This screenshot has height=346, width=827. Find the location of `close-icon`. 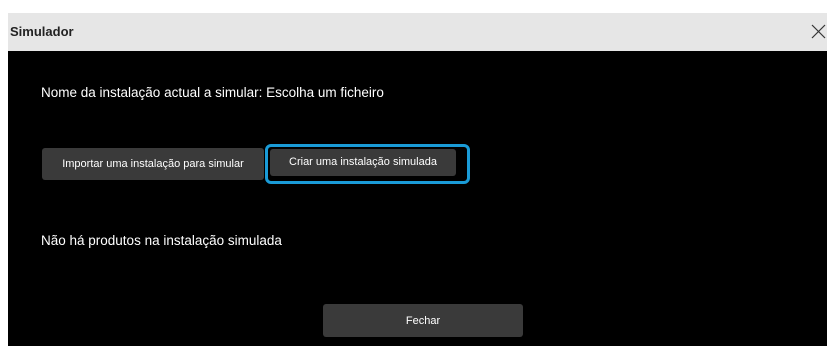

close-icon is located at coordinates (818, 32).